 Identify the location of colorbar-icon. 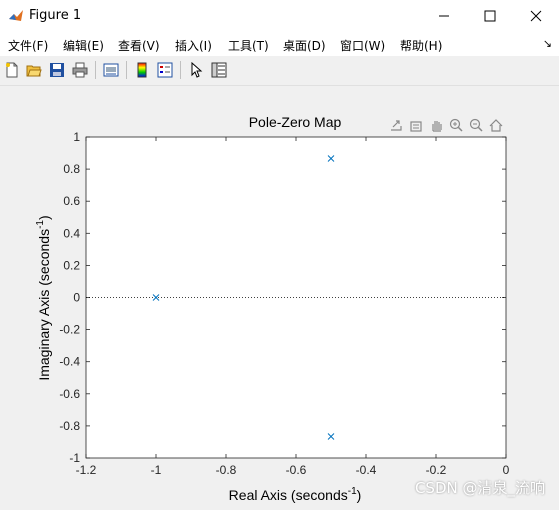
(142, 70).